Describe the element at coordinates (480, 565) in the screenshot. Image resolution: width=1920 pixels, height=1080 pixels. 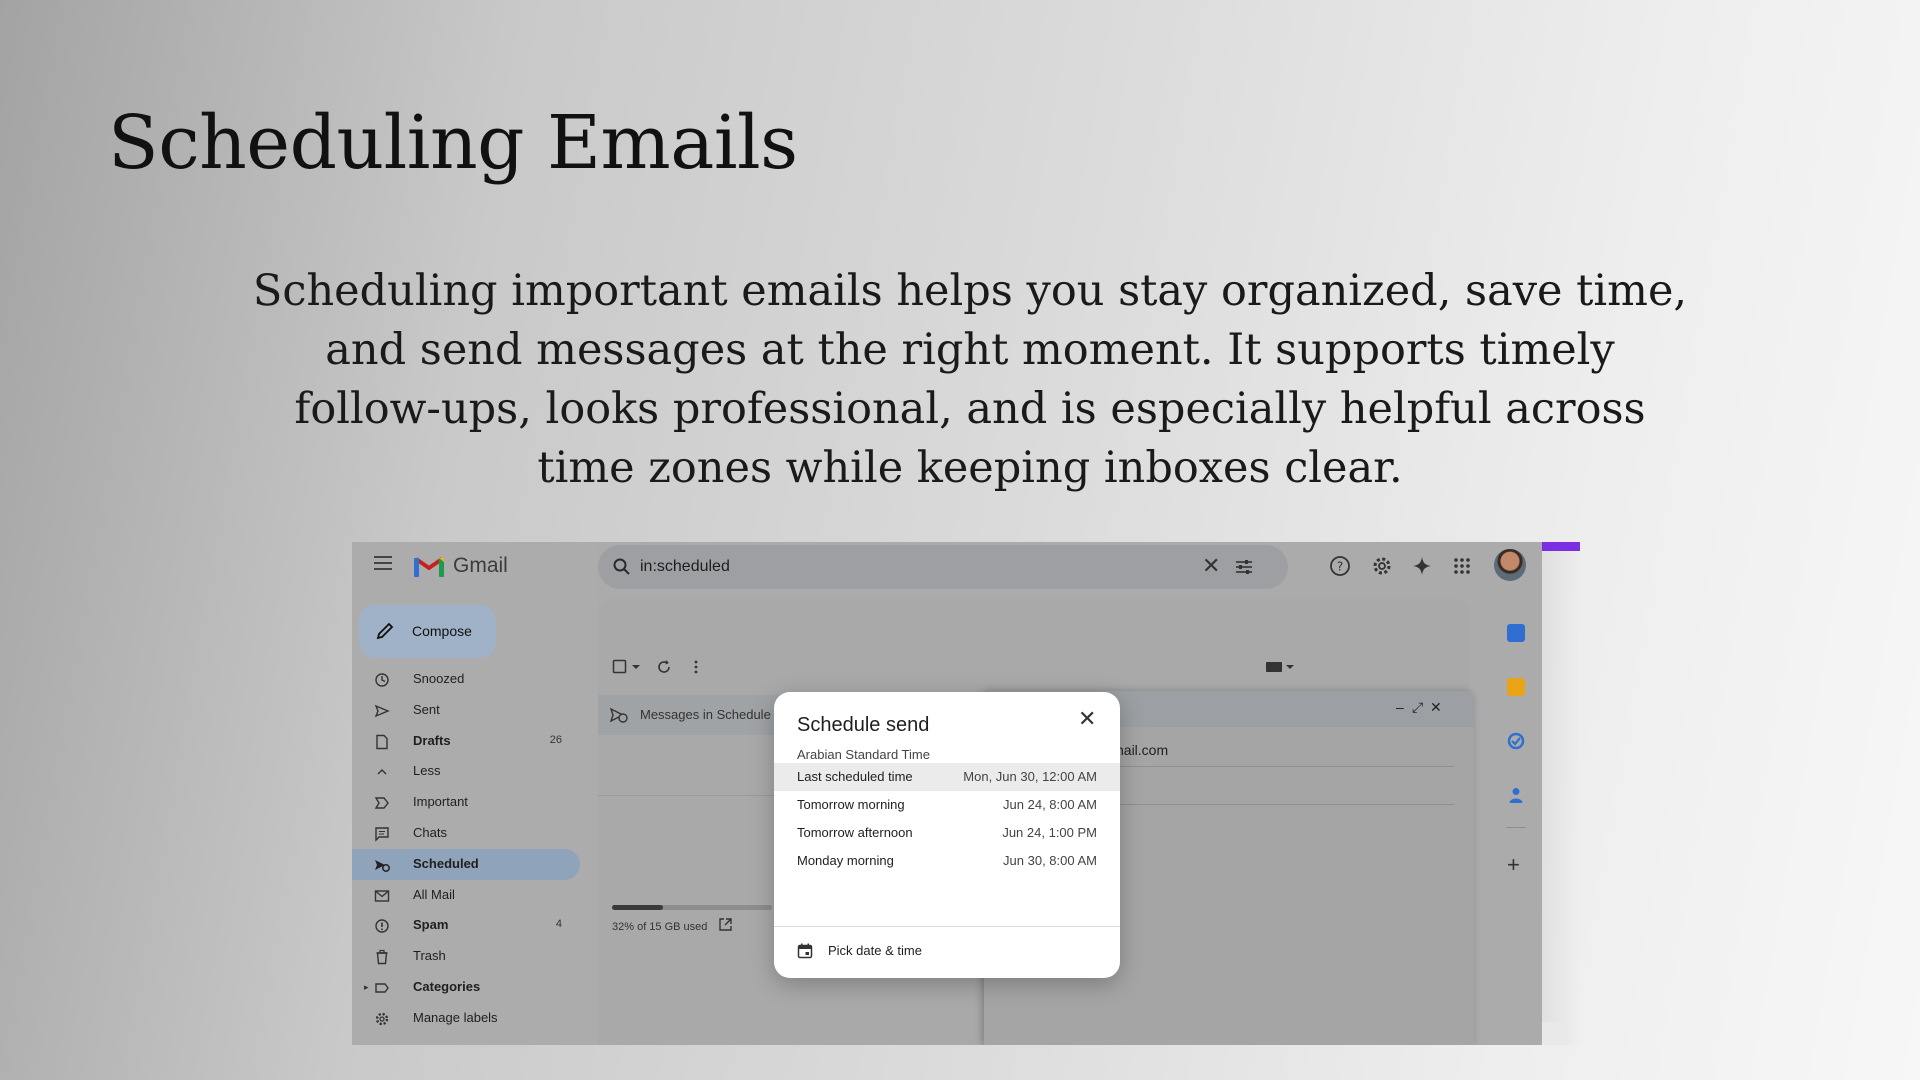
I see `gmail-wordmark: Gmail` at that location.